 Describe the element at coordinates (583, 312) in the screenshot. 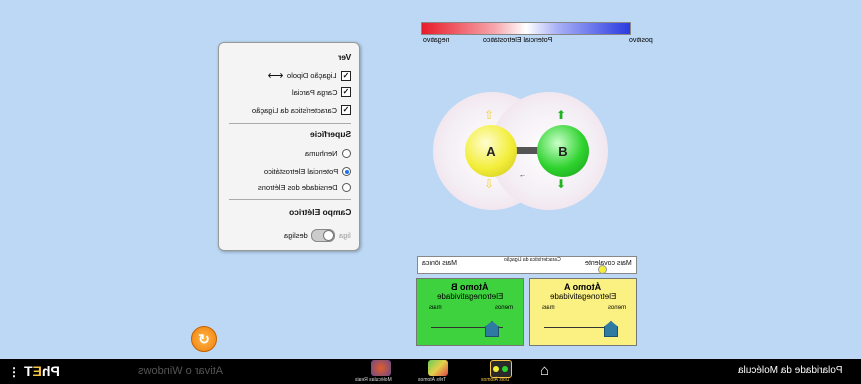

I see `atom-a-electronegativity-panel: Átomo A Eletronegatividade mais menos` at that location.